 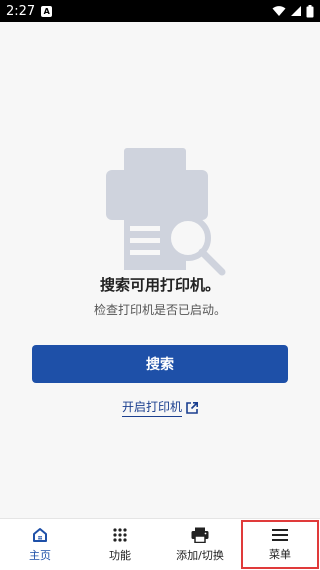 What do you see at coordinates (280, 534) in the screenshot?
I see `hamburger-menu-icon` at bounding box center [280, 534].